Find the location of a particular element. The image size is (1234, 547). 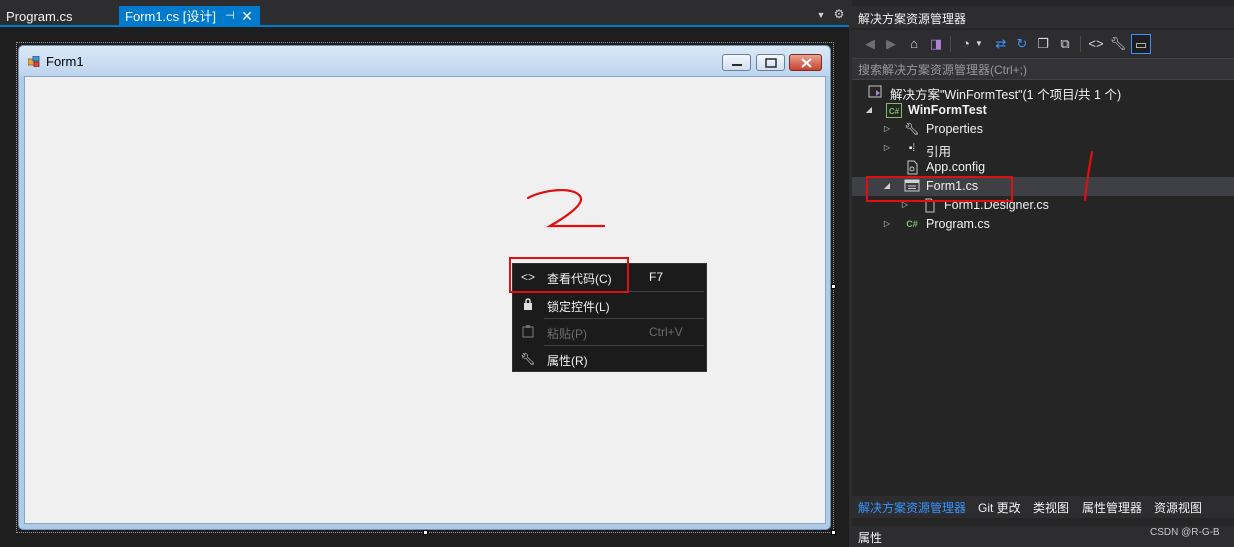

tree-item-program-cs: ▷ C# Program.cs is located at coordinates (1043, 224).